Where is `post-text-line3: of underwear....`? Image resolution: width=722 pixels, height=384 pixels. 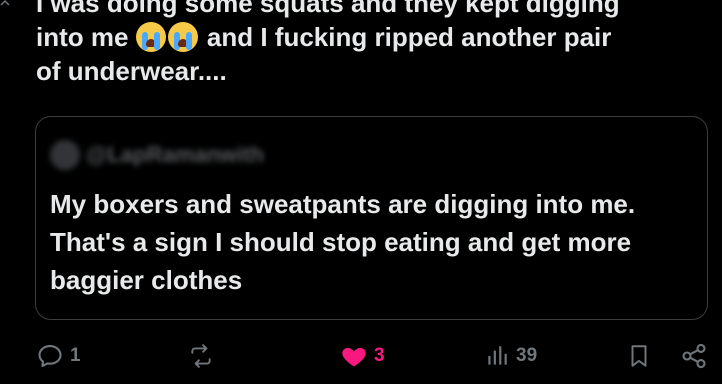 post-text-line3: of underwear.... is located at coordinates (131, 71).